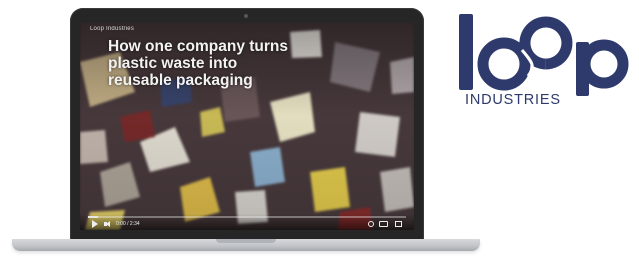  Describe the element at coordinates (513, 100) in the screenshot. I see `logo-tagline: INDUSTRIES` at that location.